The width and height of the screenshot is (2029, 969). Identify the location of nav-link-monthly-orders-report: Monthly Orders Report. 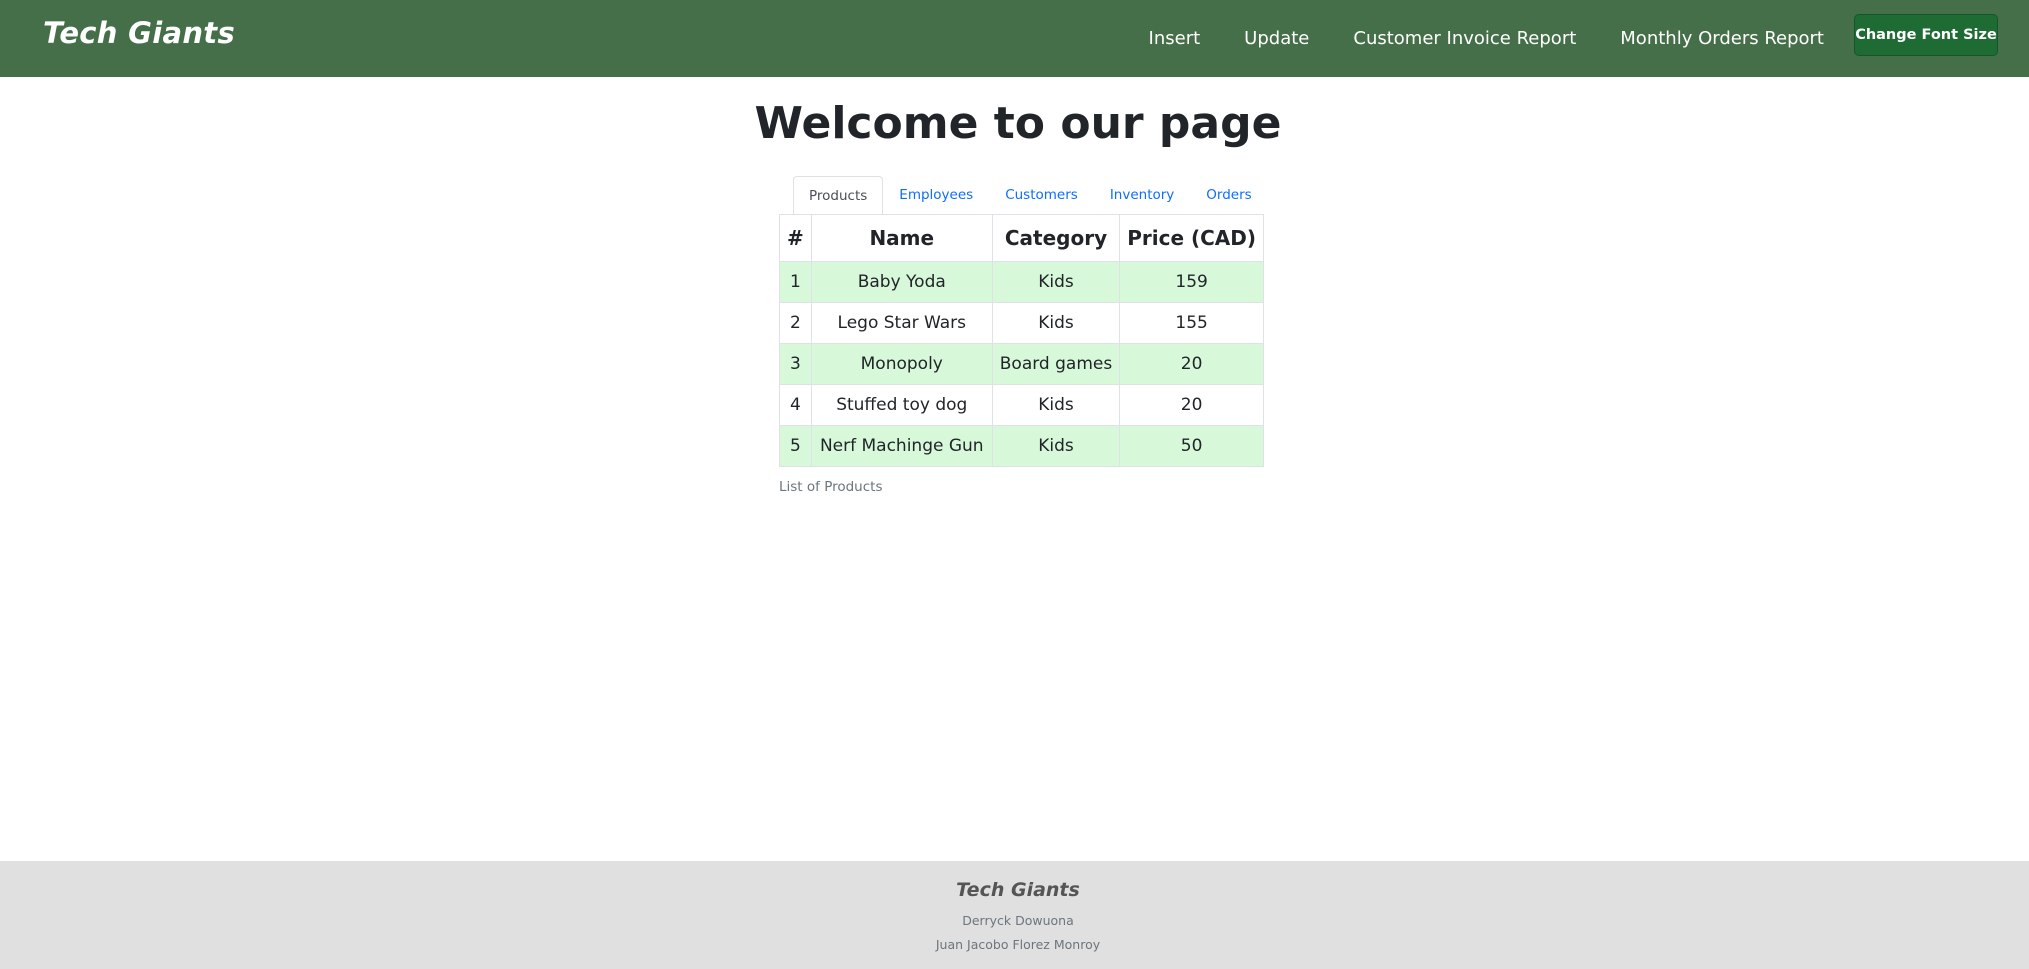
(1722, 38).